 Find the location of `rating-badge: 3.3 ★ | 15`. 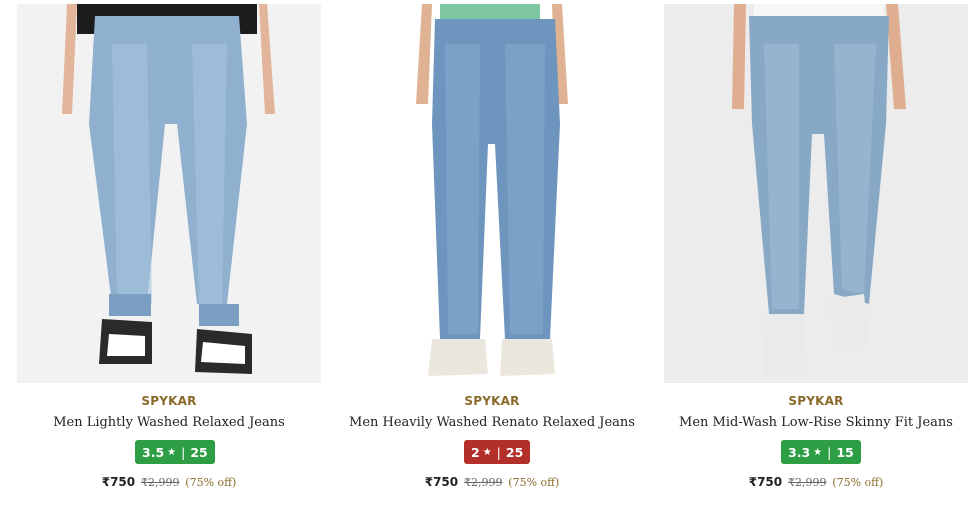

rating-badge: 3.3 ★ | 15 is located at coordinates (821, 452).